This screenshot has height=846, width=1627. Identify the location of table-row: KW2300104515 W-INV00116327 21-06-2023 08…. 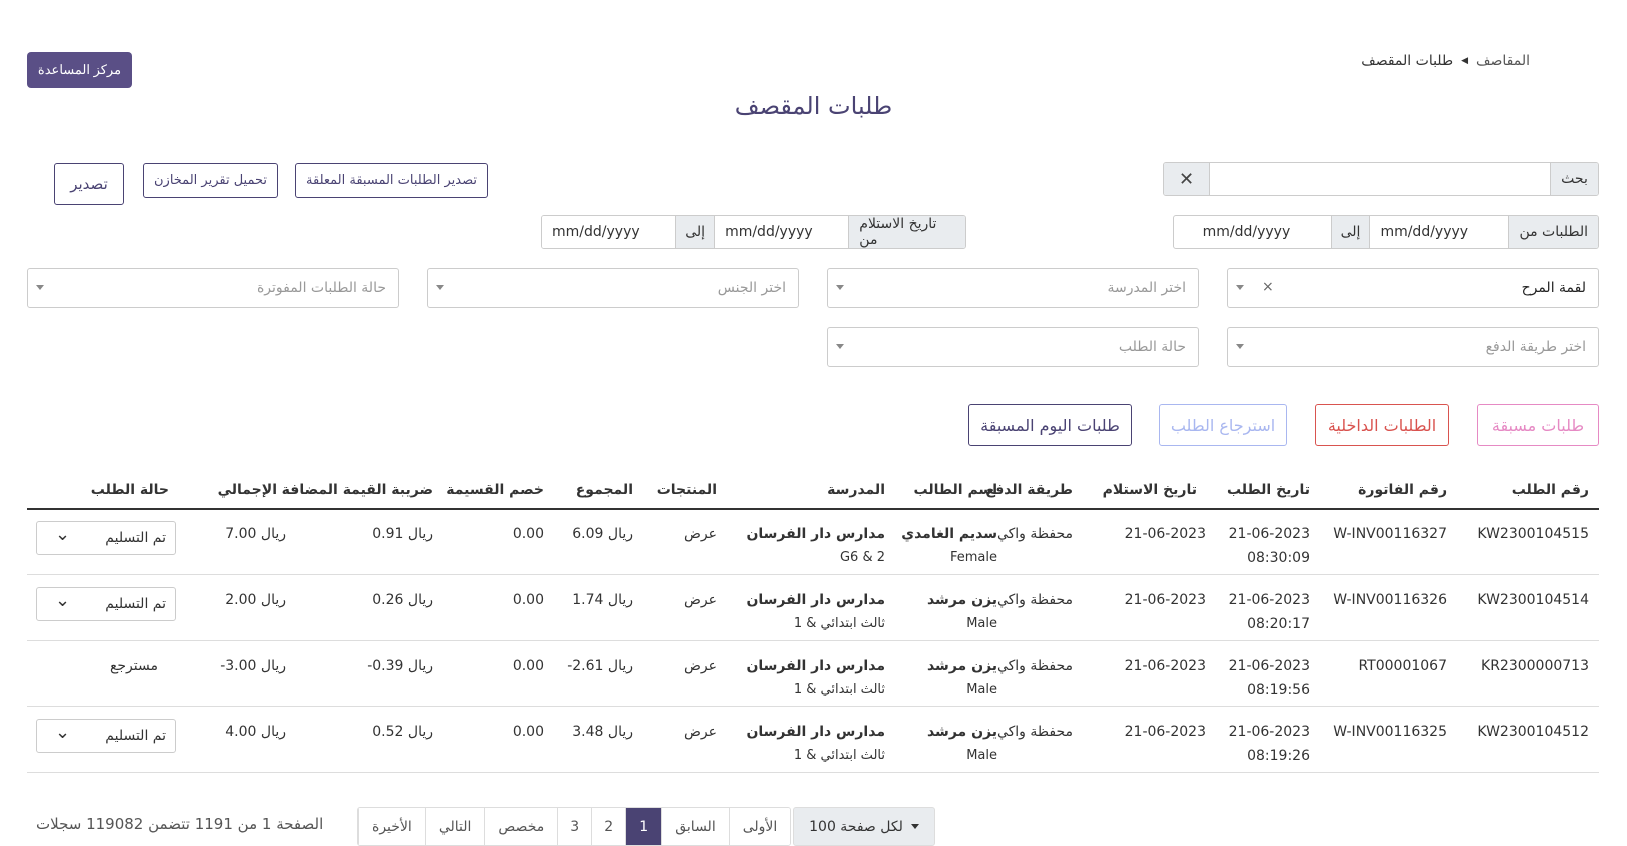
(813, 542).